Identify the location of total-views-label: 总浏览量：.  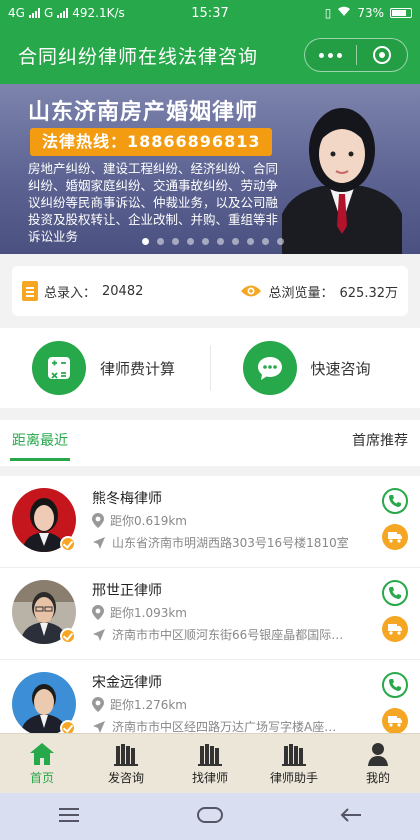
(301, 293).